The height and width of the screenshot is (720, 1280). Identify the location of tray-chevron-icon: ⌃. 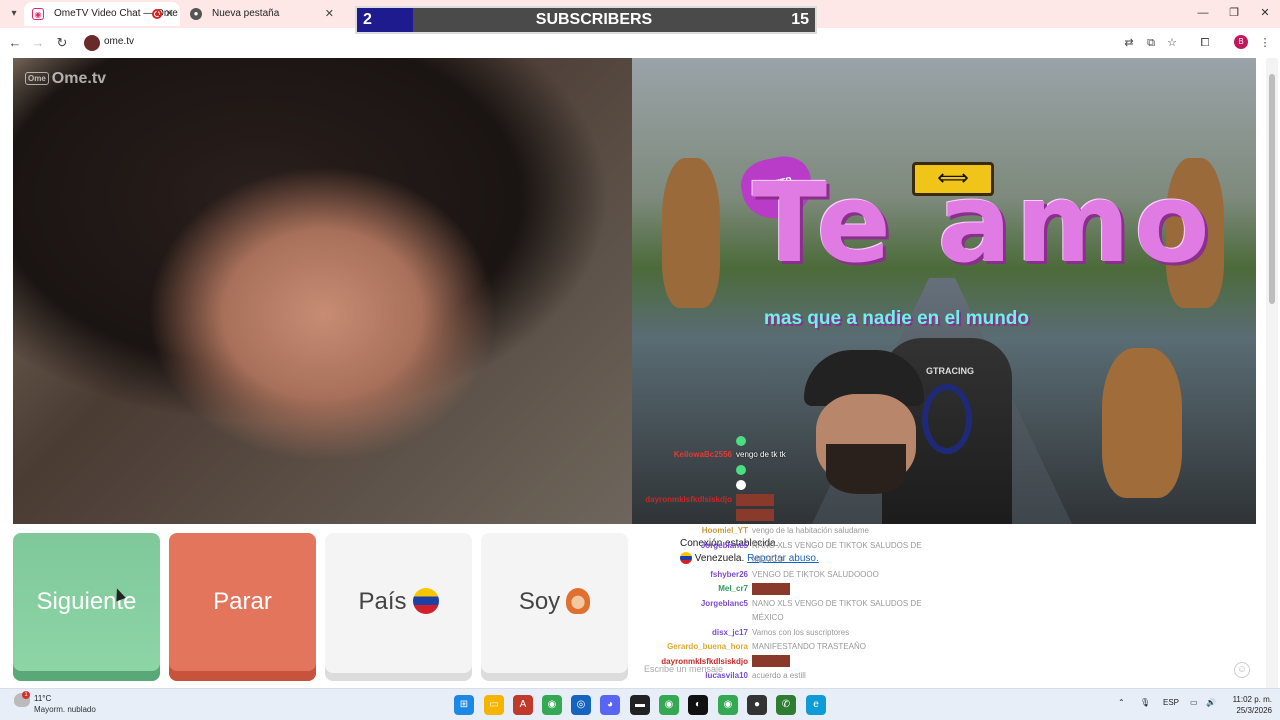
(1121, 702).